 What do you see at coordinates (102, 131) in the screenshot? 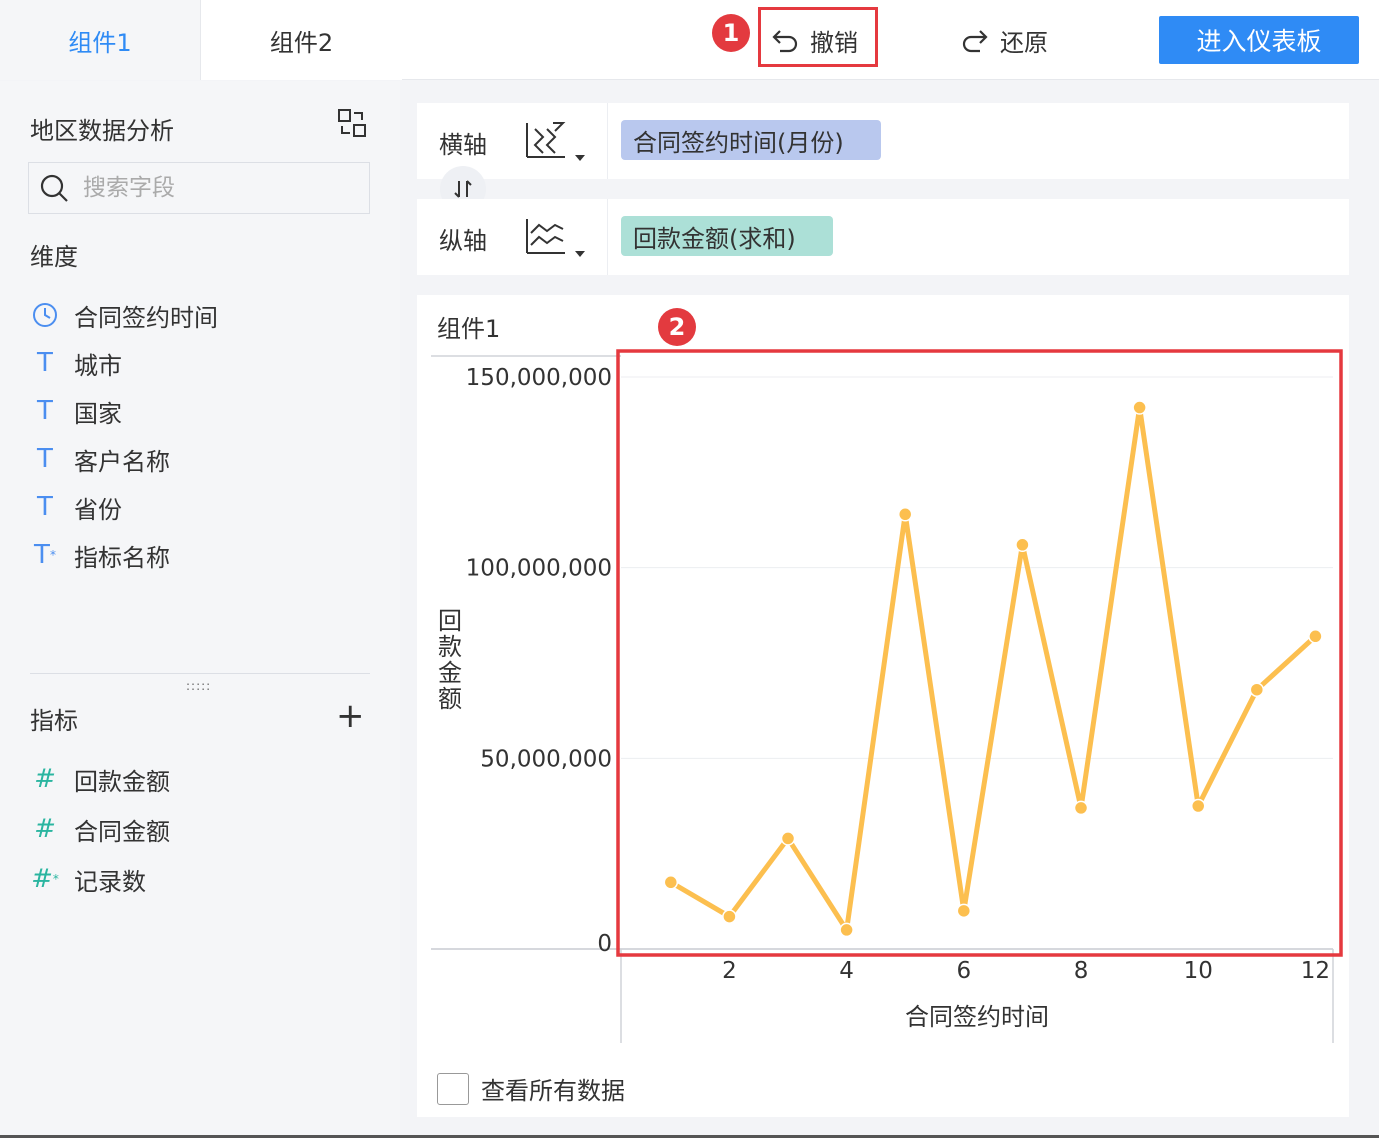
I see `dataset-title: 地区数据分析` at bounding box center [102, 131].